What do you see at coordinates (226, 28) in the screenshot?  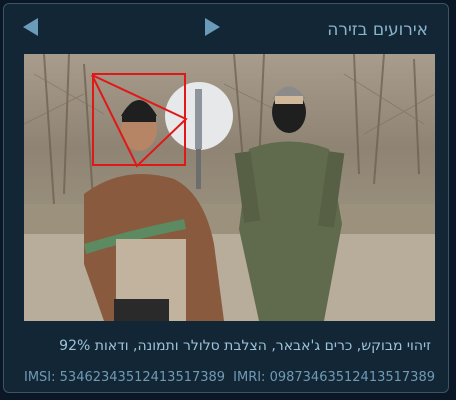 I see `panel-header: אירועים בזירה` at bounding box center [226, 28].